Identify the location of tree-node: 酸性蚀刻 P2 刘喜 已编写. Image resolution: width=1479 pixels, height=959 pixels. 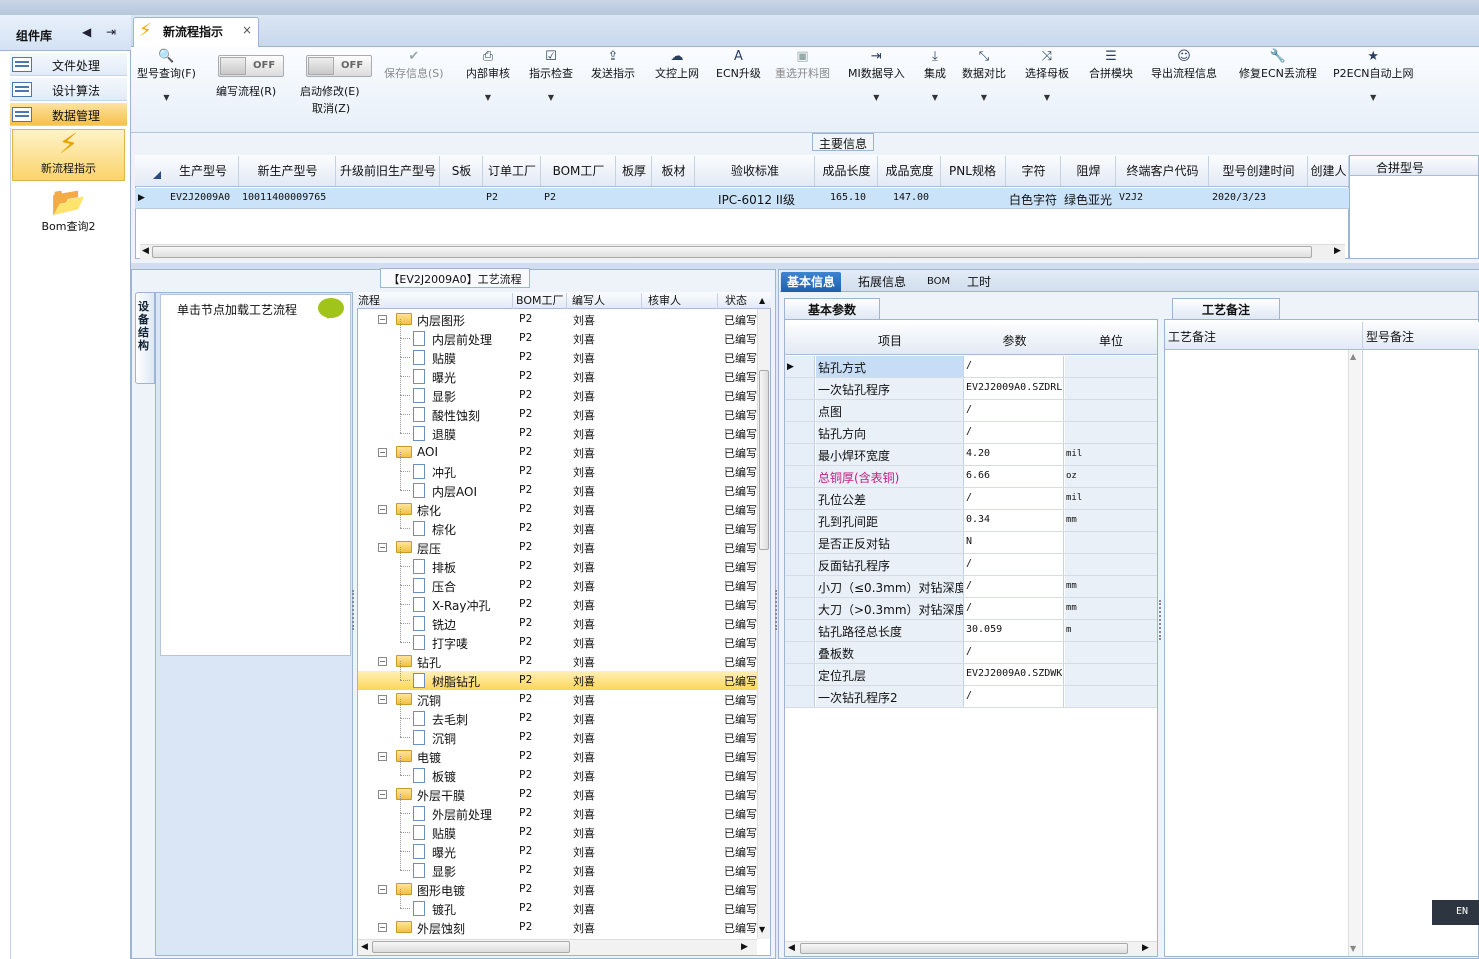
(557, 414).